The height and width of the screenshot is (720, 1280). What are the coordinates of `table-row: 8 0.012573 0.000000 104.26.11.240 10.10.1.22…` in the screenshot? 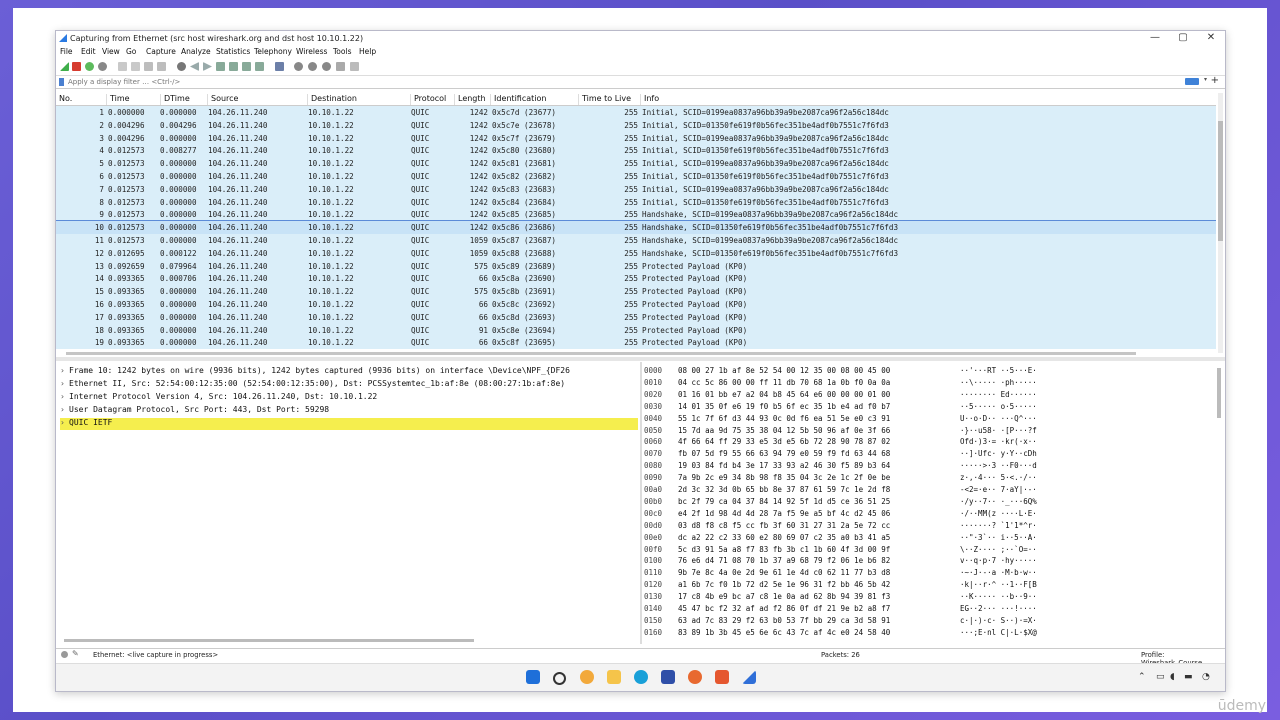 It's located at (636, 202).